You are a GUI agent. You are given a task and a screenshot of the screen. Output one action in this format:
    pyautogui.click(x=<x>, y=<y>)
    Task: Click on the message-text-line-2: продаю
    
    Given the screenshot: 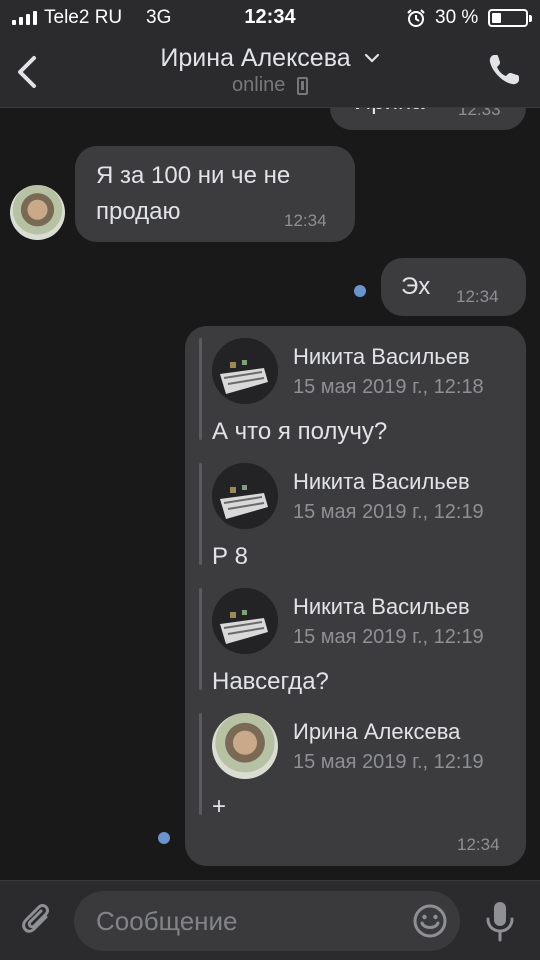 What is the action you would take?
    pyautogui.click(x=138, y=211)
    